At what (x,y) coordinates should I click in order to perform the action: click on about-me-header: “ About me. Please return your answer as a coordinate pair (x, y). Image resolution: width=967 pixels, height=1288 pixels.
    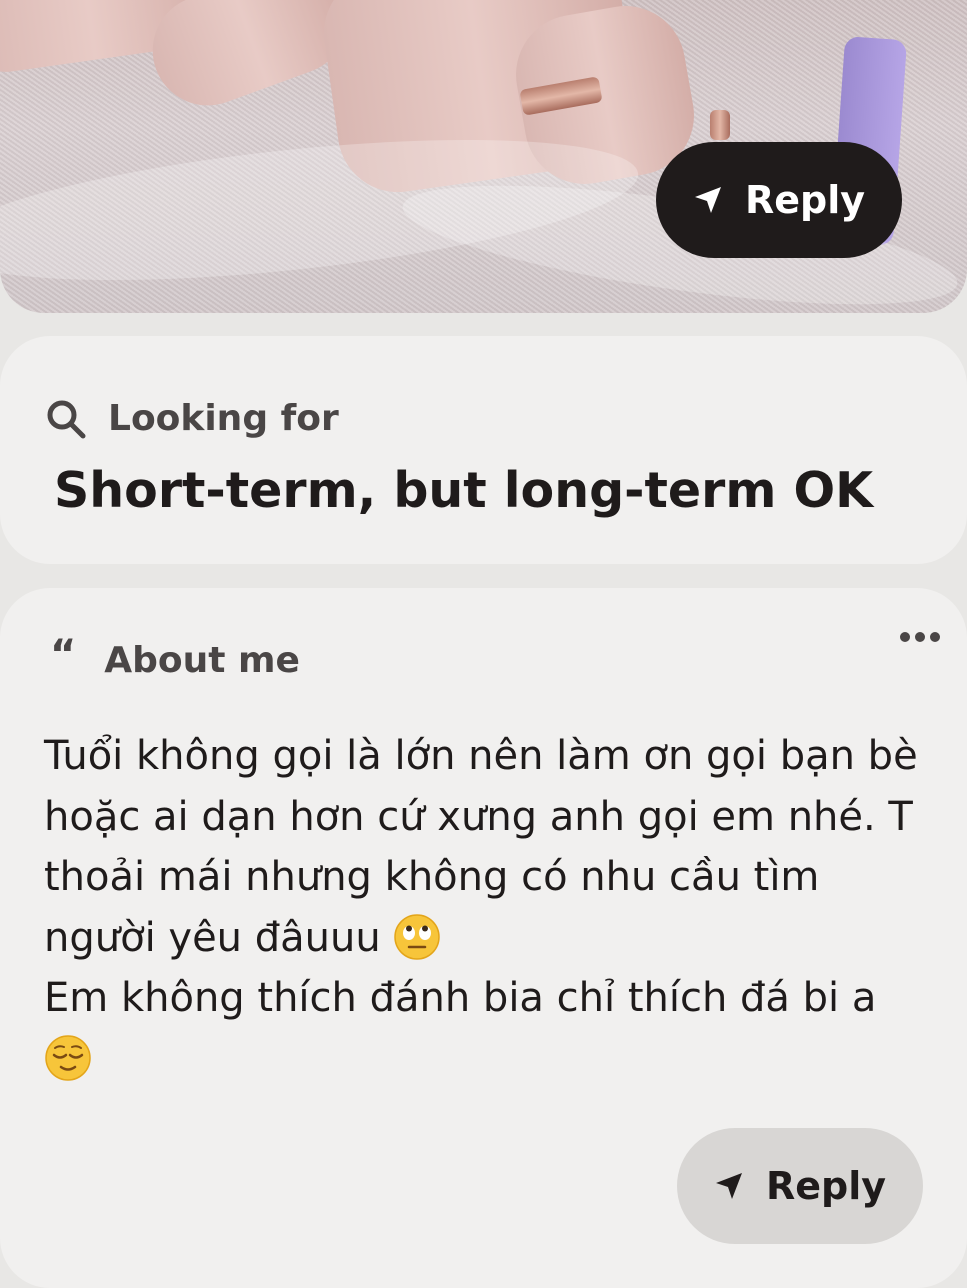
    Looking at the image, I should click on (175, 658).